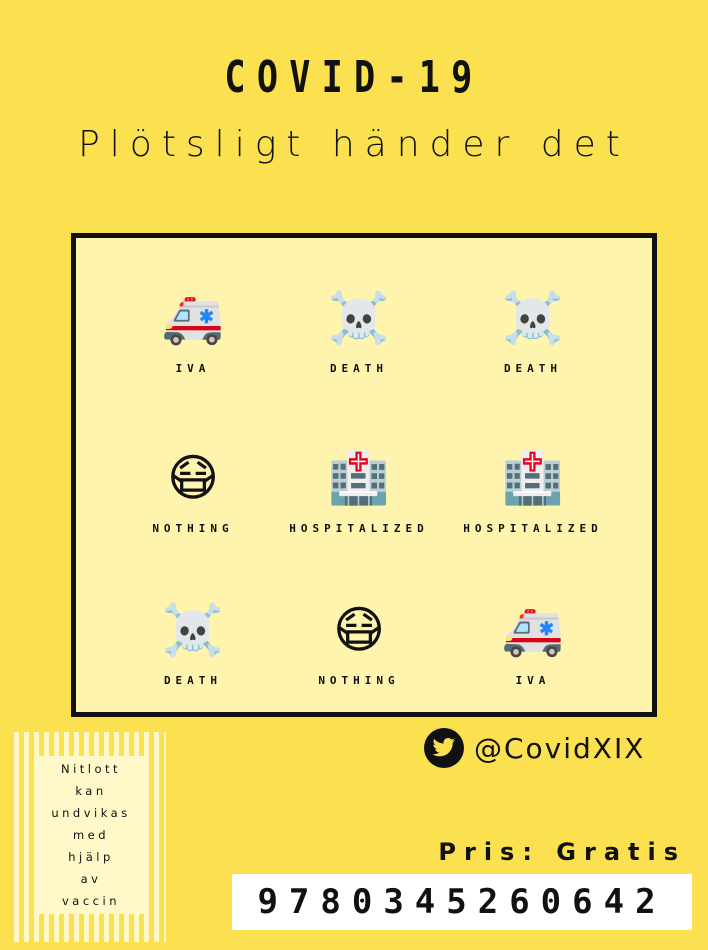  Describe the element at coordinates (354, 77) in the screenshot. I see `page-title: COVID-19` at that location.